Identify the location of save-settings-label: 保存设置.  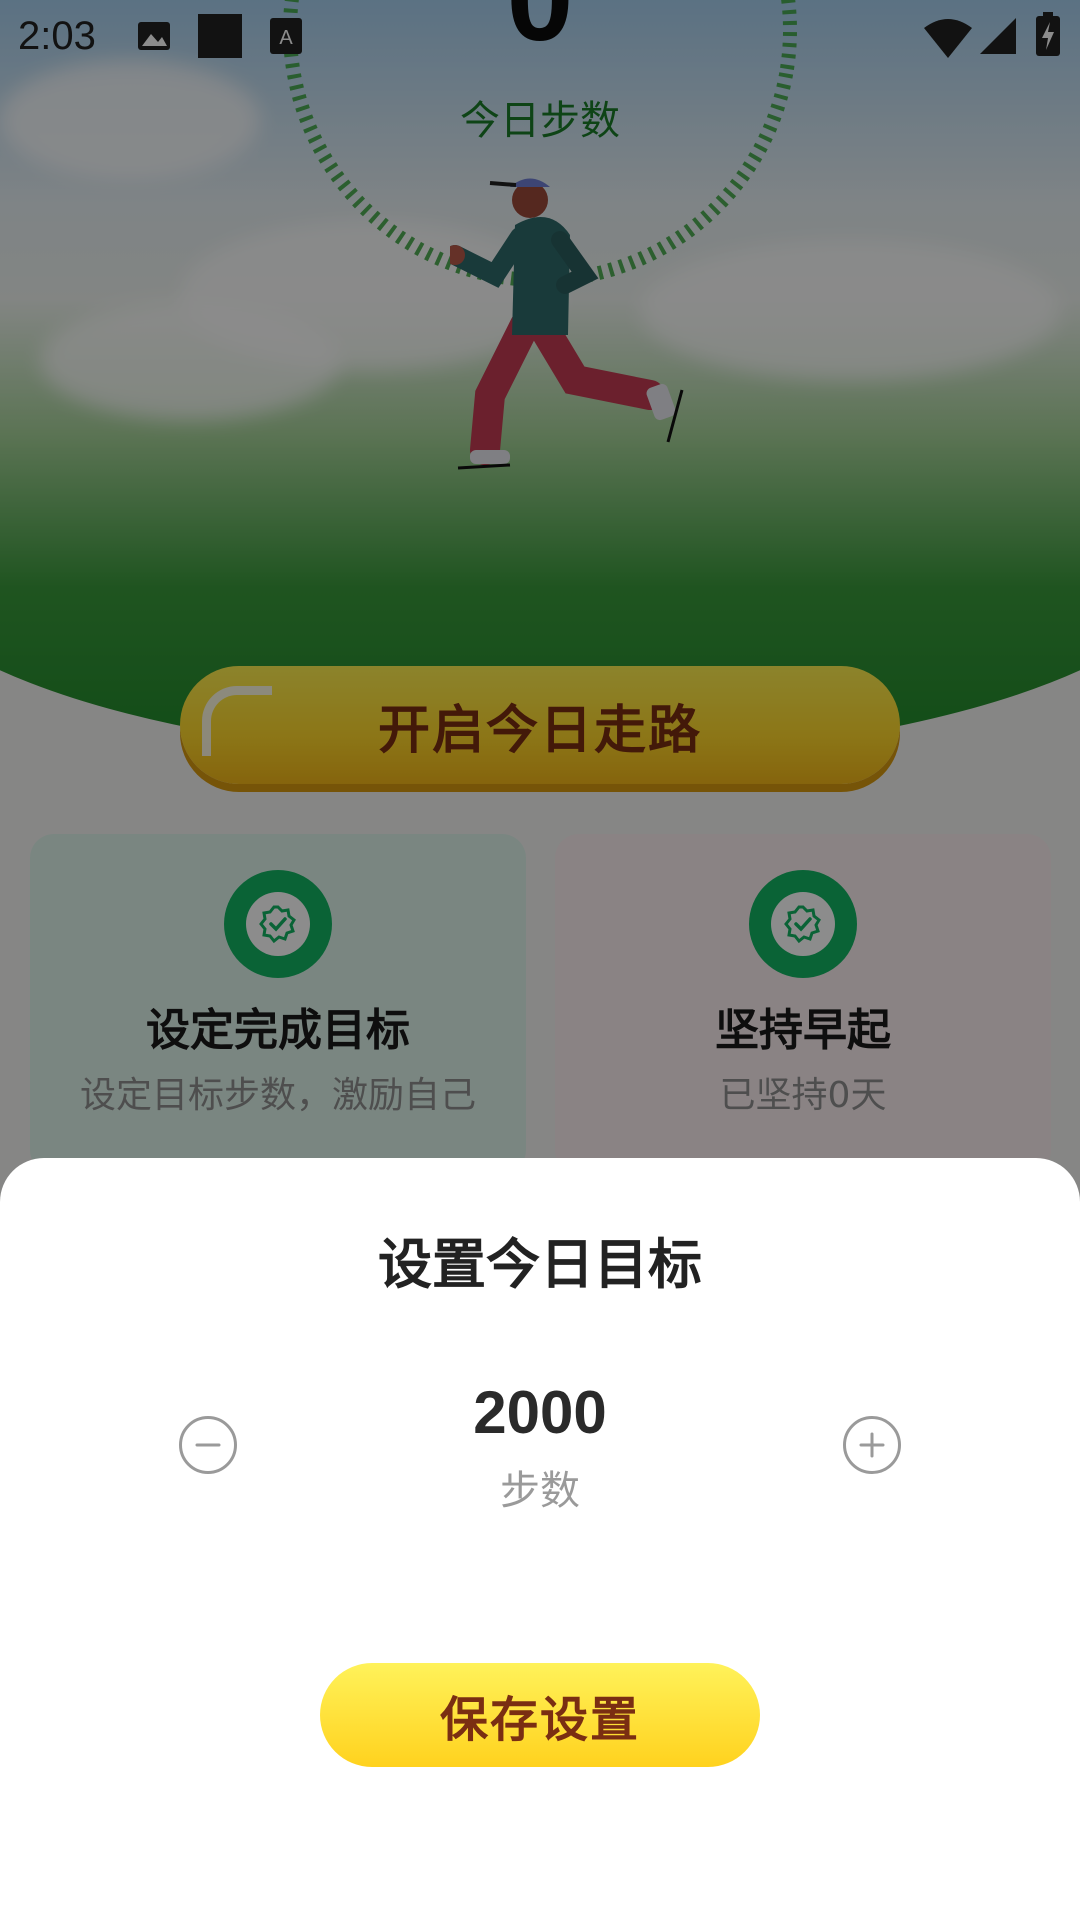
(539, 1720).